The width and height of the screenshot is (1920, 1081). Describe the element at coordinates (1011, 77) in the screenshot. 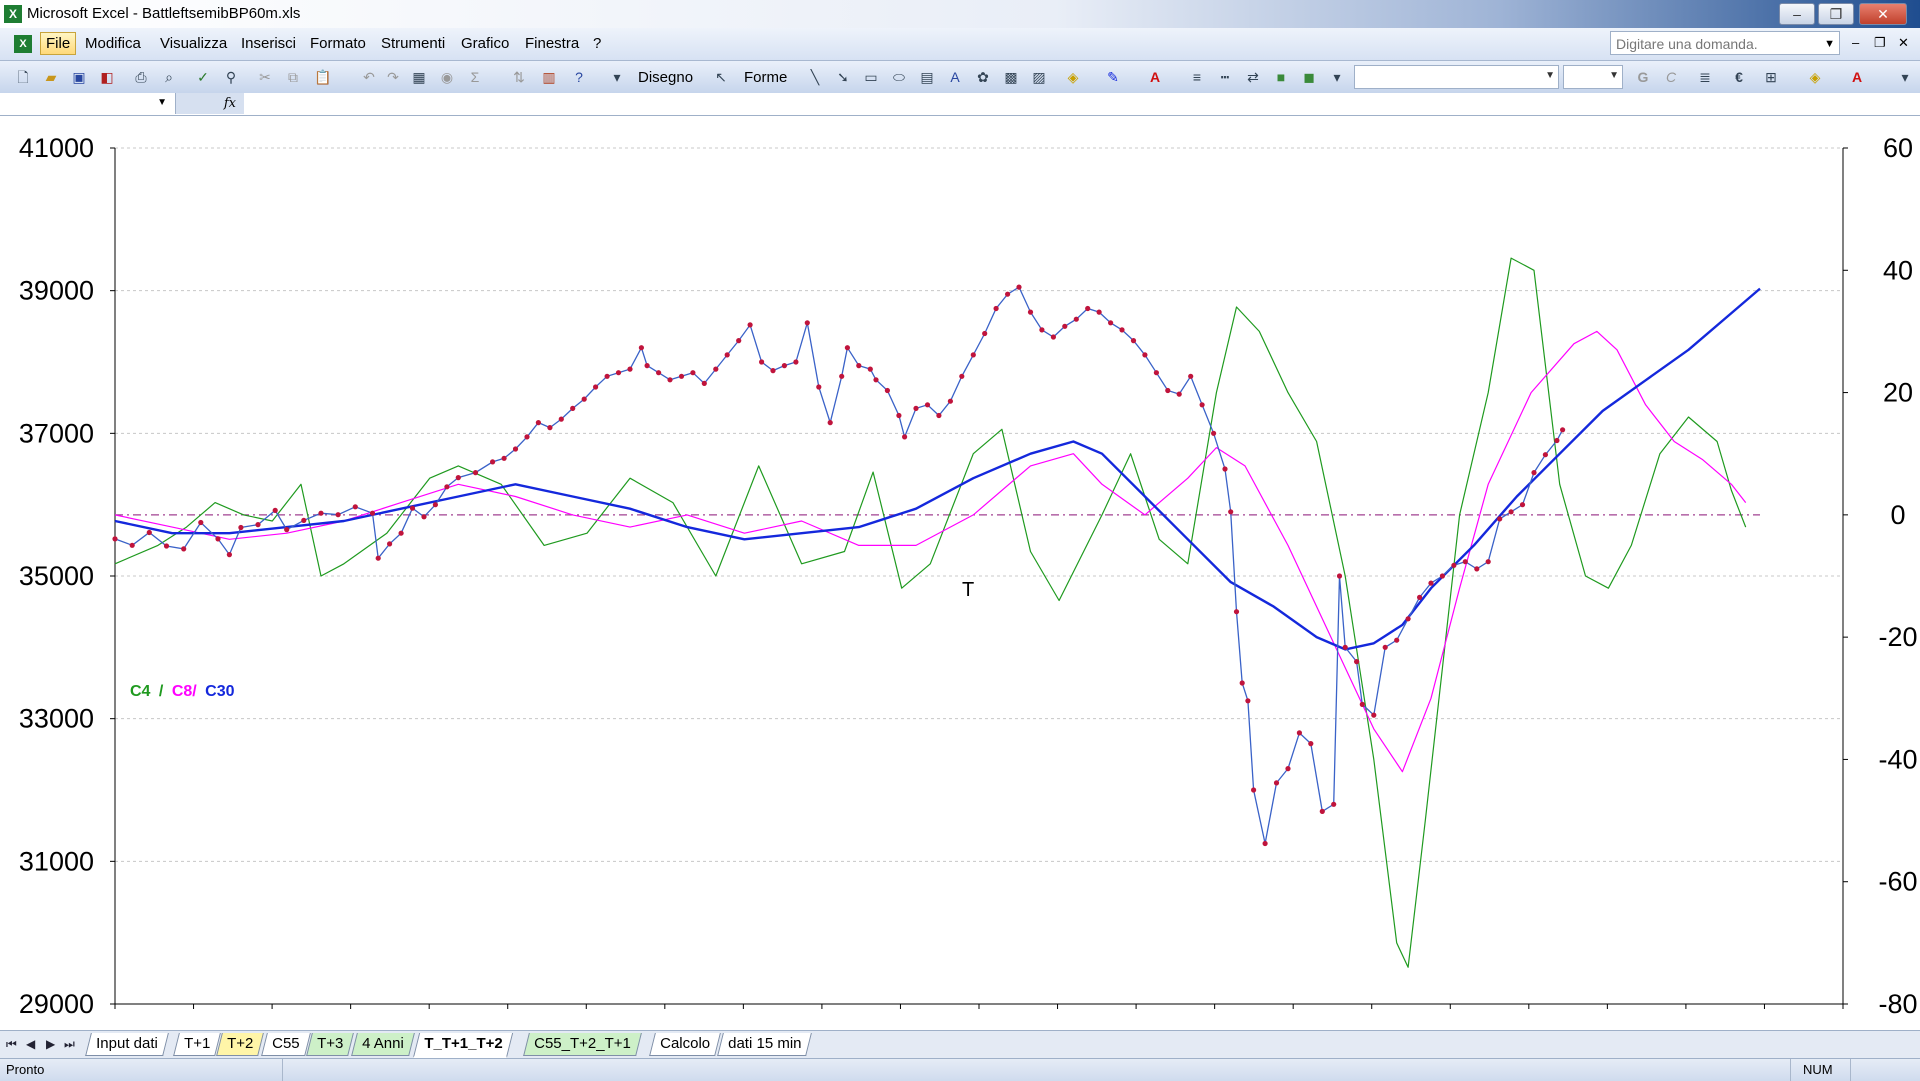

I see `clipart-icon: ▩` at that location.